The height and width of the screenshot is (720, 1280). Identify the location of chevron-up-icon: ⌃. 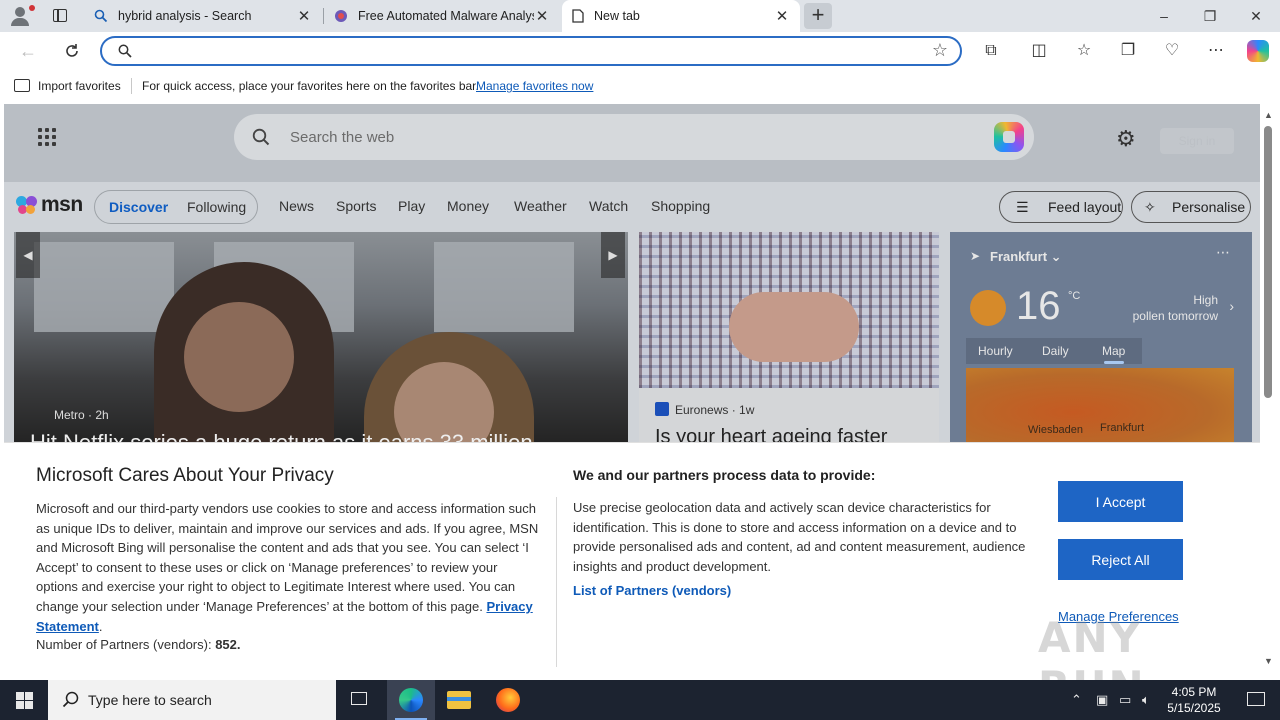
(1076, 700).